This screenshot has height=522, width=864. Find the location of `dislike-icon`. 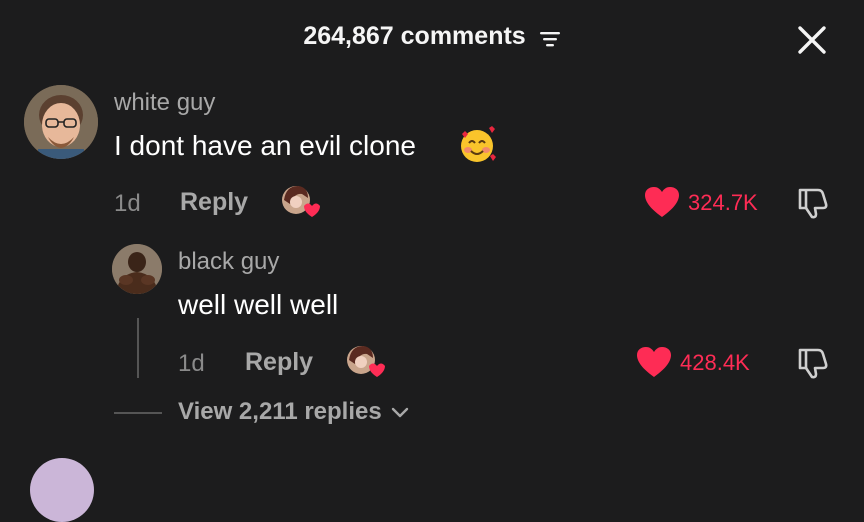

dislike-icon is located at coordinates (813, 203).